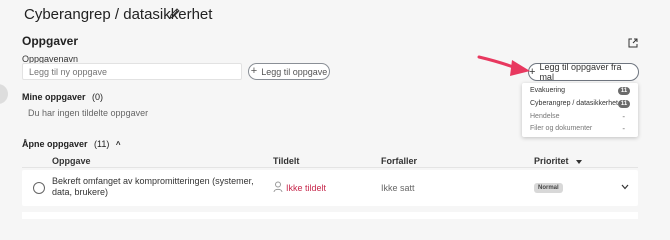  What do you see at coordinates (118, 144) in the screenshot?
I see `chevron-up-icon: ^` at bounding box center [118, 144].